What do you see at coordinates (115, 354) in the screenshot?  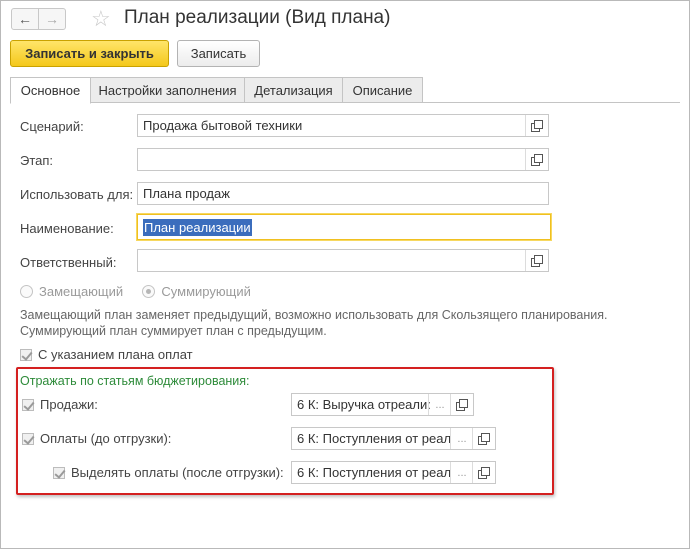 I see `payment-schedule-label: С указанием плана оплат` at bounding box center [115, 354].